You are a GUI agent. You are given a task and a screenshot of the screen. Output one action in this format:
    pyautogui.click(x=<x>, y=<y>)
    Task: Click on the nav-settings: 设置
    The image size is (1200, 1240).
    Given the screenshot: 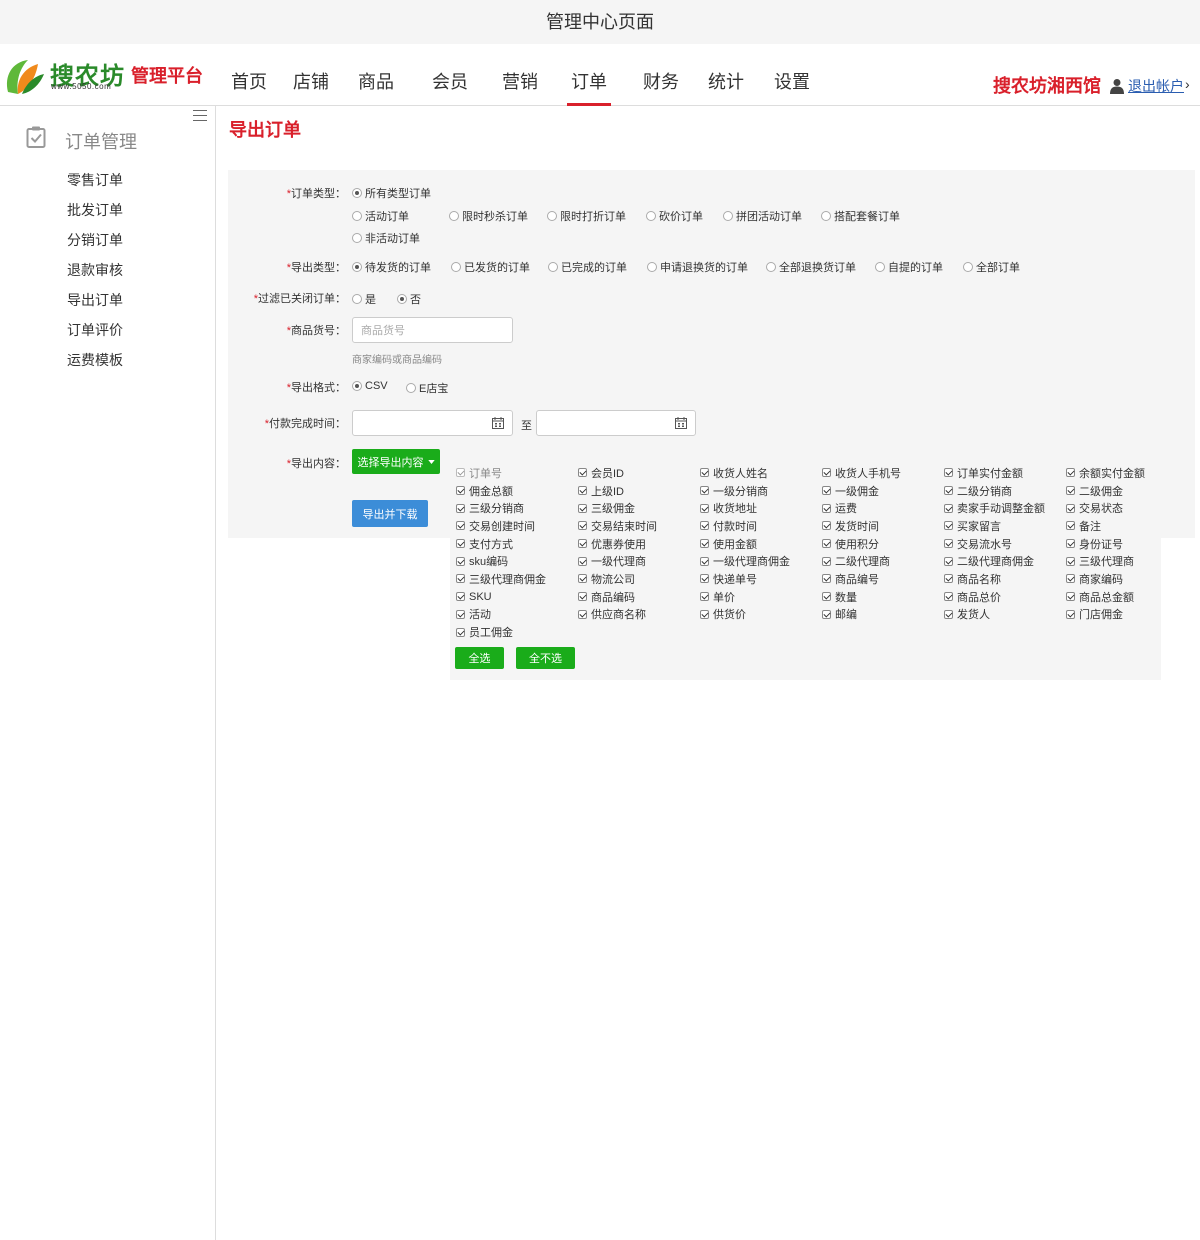 What is the action you would take?
    pyautogui.click(x=792, y=75)
    